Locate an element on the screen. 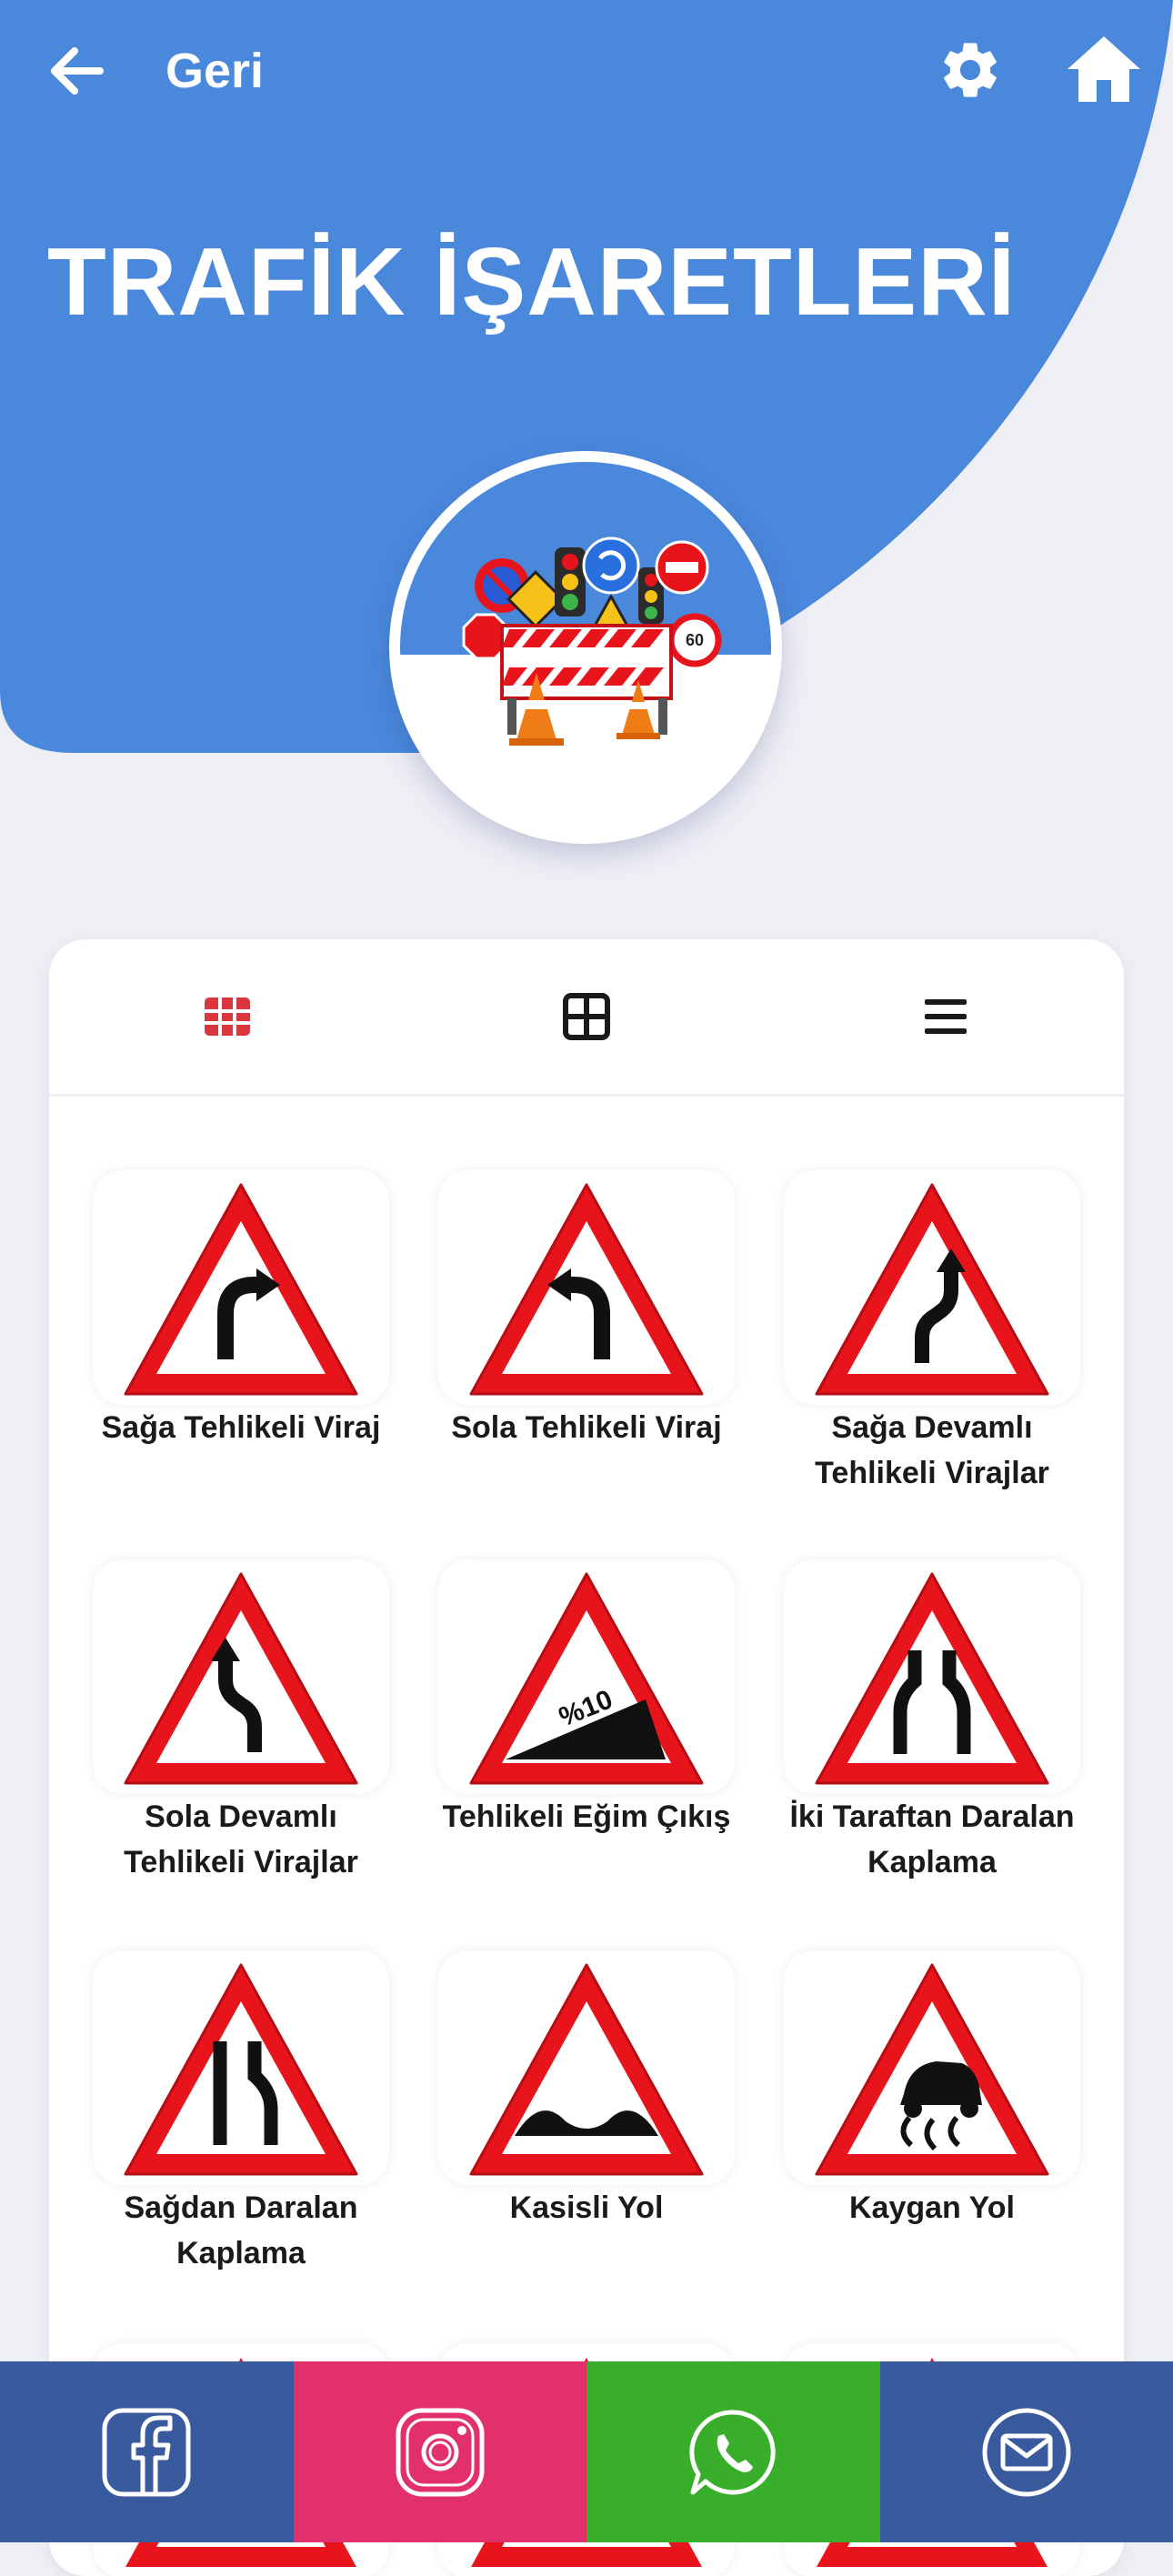 The image size is (1173, 2576). home-button is located at coordinates (1104, 69).